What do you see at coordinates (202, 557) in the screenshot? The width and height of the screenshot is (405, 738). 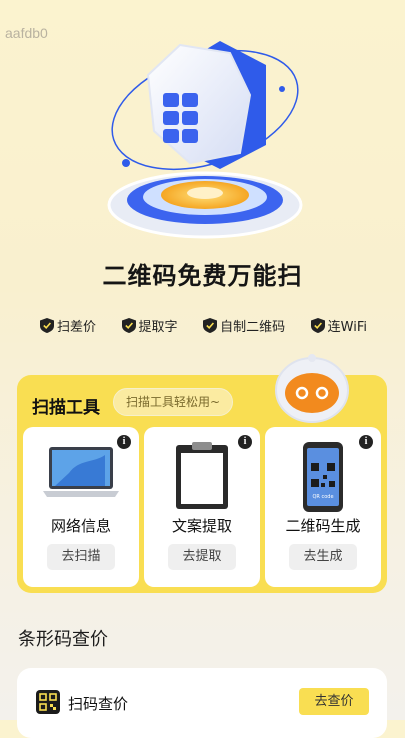 I see `extract-button: 去提取` at bounding box center [202, 557].